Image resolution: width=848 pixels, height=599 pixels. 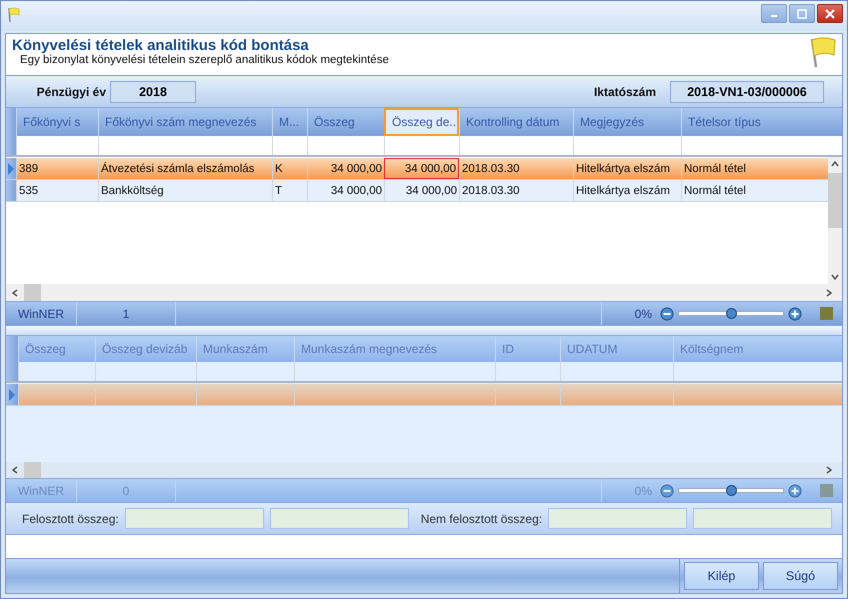 I want to click on zoom-in-icon, so click(x=795, y=313).